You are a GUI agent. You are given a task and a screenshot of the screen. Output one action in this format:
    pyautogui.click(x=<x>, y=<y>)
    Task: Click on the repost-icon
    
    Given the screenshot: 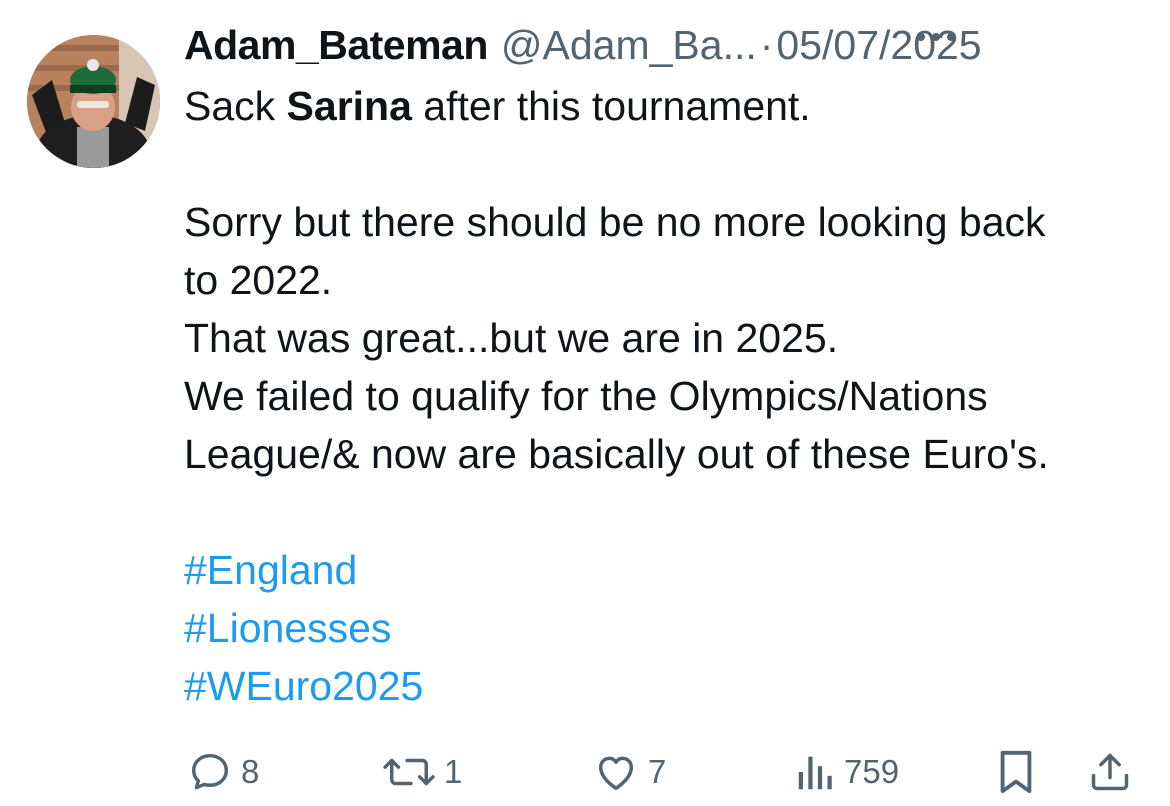 What is the action you would take?
    pyautogui.click(x=409, y=772)
    